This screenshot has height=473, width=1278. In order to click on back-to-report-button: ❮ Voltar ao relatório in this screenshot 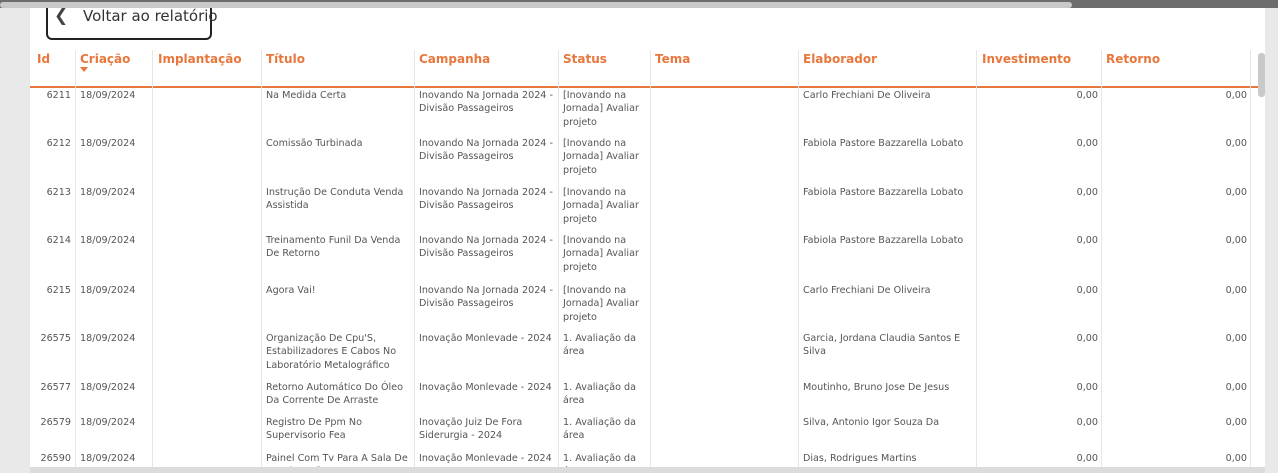, I will do `click(132, 24)`.